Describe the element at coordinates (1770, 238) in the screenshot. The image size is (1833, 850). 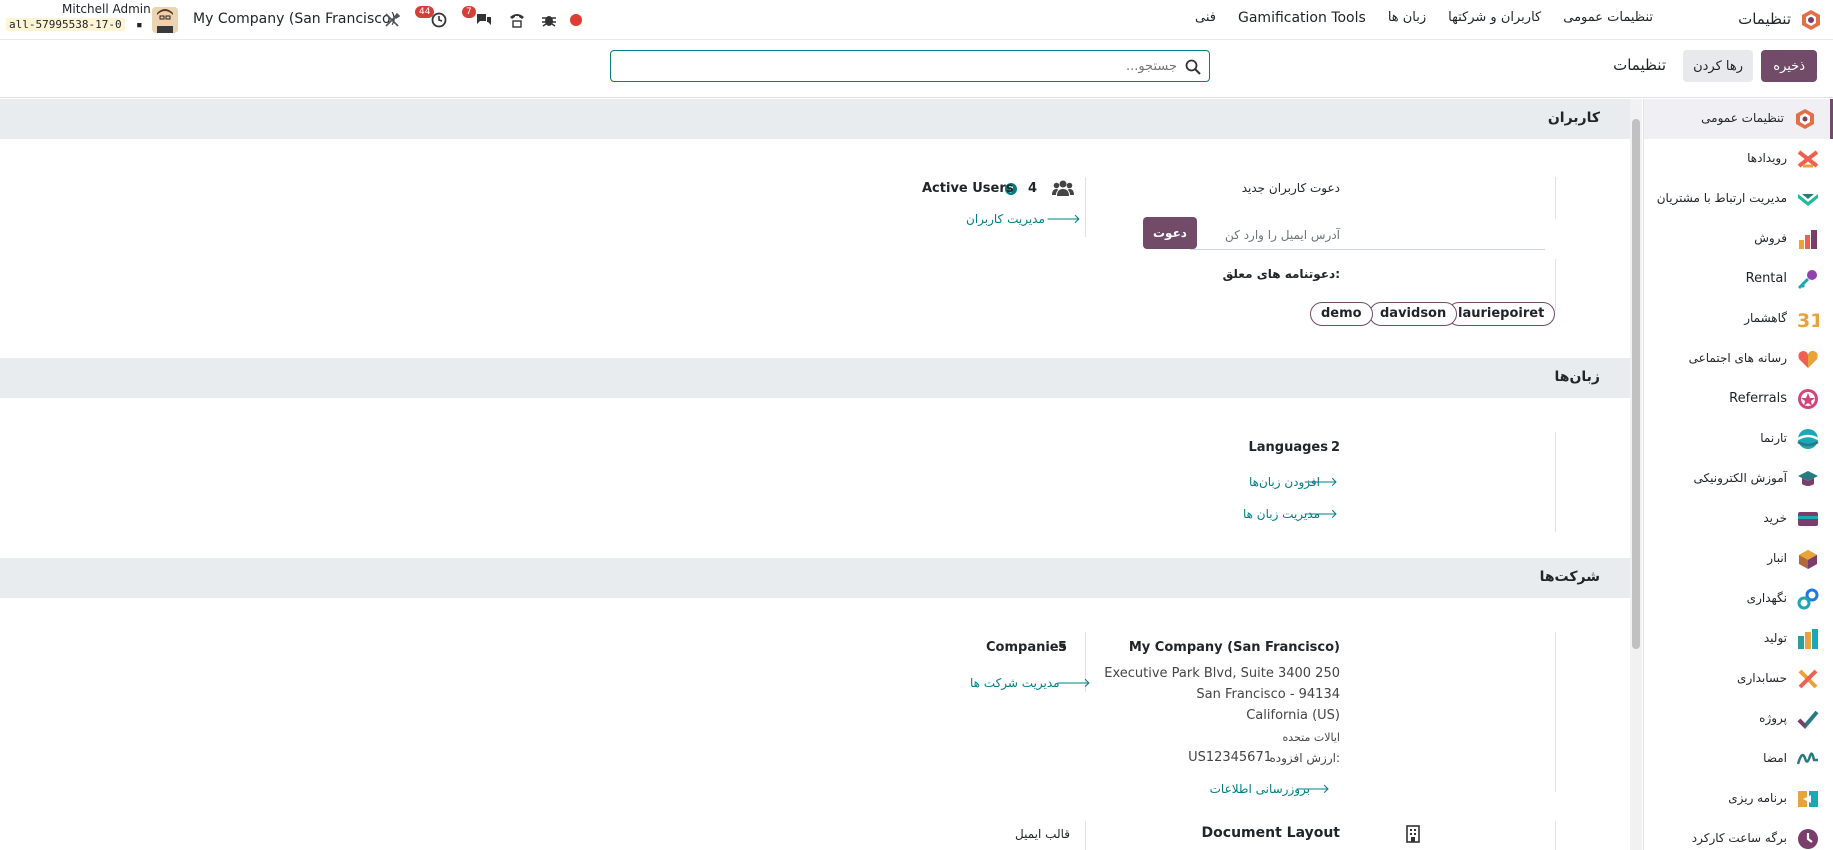
I see `sidebar-item-label: فروش` at that location.